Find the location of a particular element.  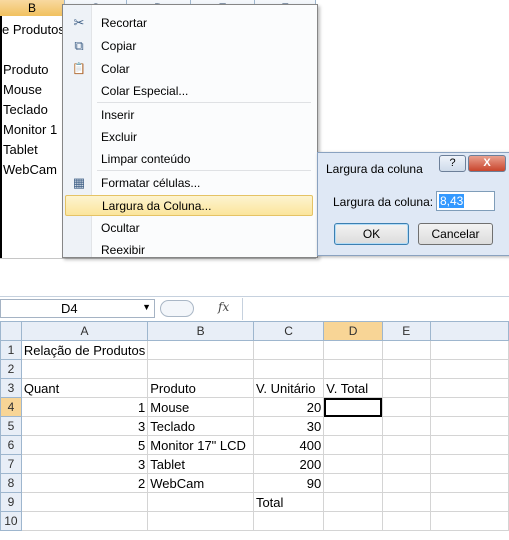

insert-function-icon: fx is located at coordinates (223, 307).